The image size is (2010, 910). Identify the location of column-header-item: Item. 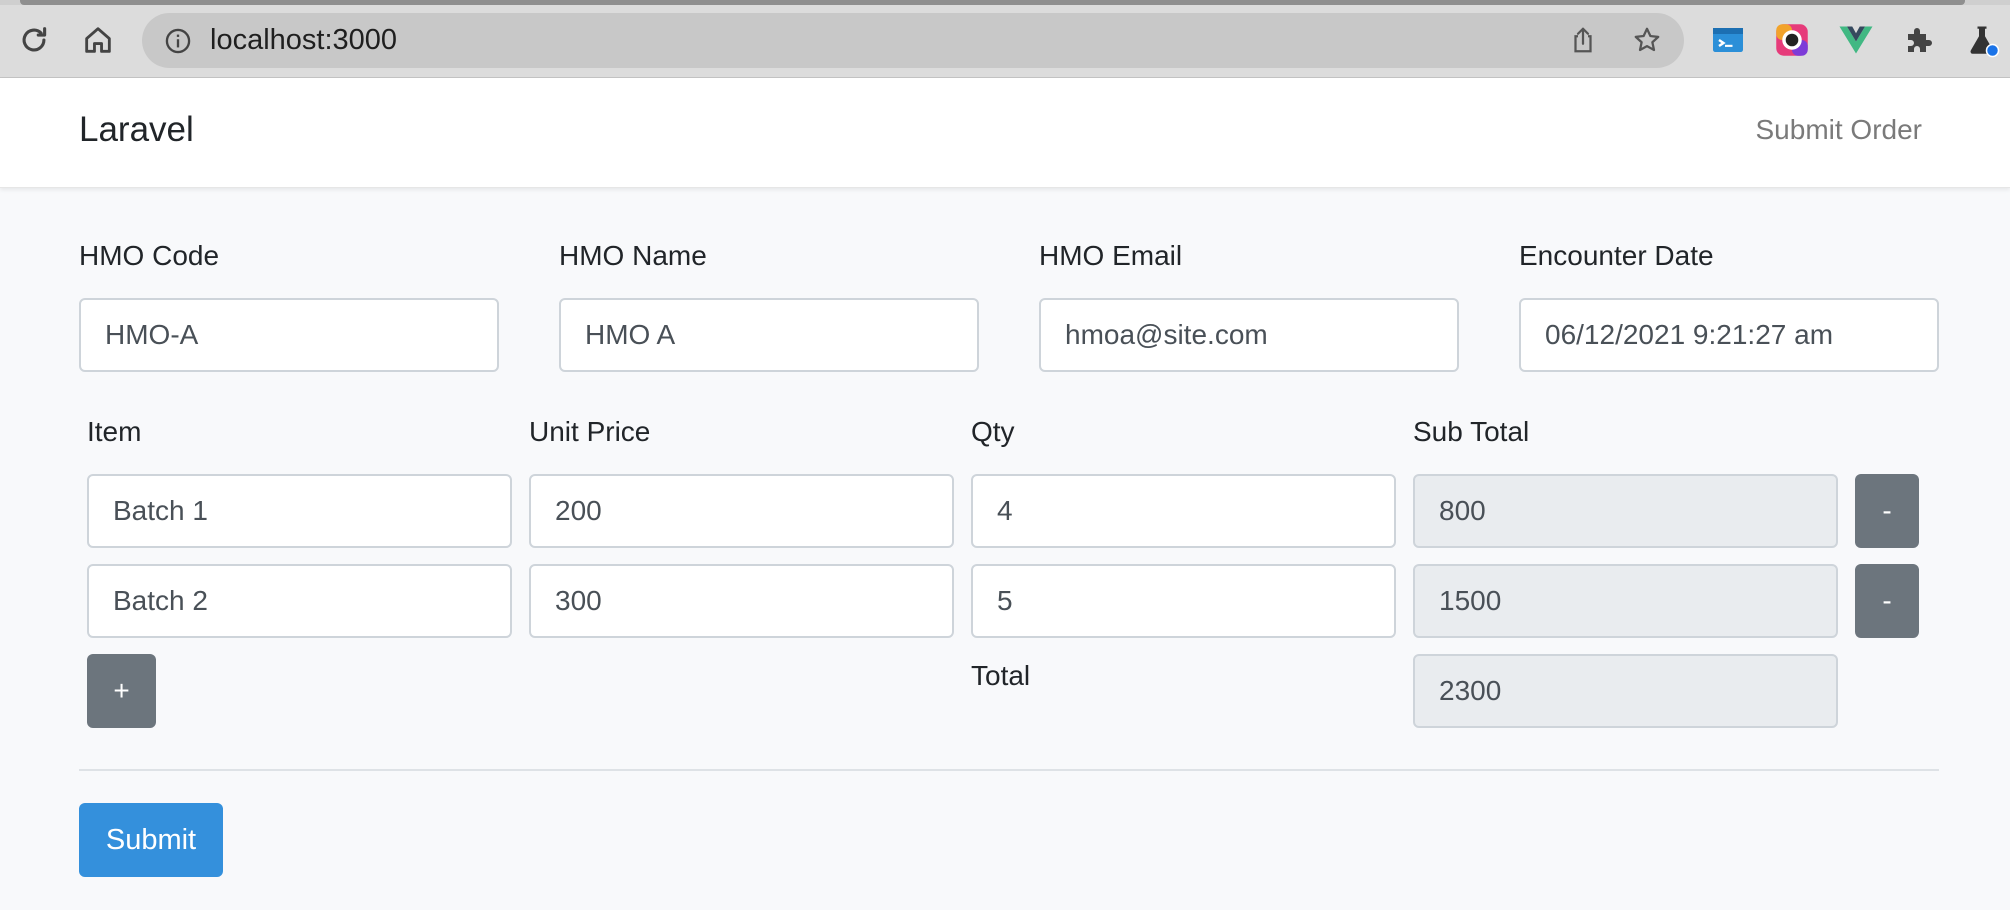
(114, 431).